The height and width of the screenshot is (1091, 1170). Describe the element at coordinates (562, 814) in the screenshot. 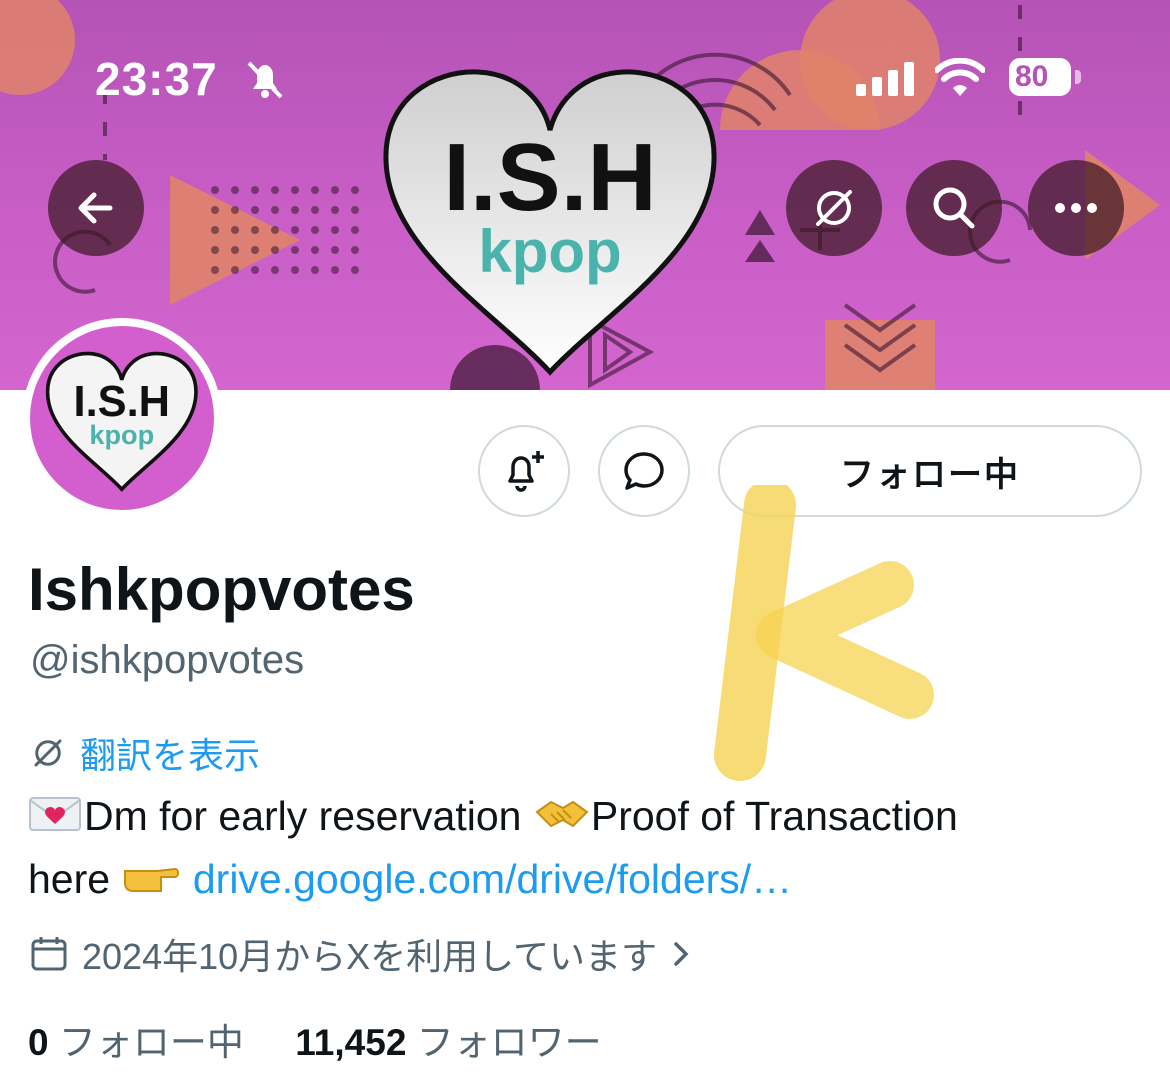

I see `handshake-icon` at that location.